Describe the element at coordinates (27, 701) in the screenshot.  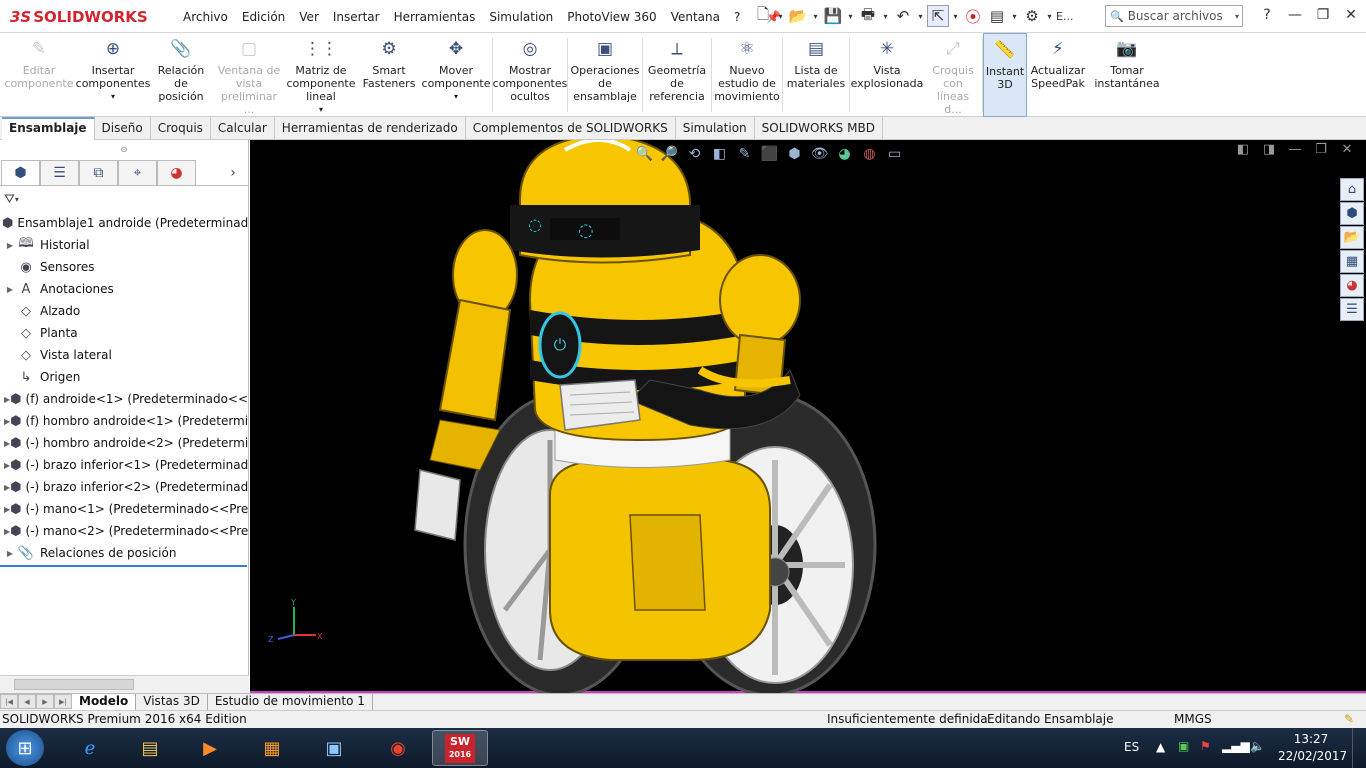
I see `tab-prev-icon: ◀` at that location.